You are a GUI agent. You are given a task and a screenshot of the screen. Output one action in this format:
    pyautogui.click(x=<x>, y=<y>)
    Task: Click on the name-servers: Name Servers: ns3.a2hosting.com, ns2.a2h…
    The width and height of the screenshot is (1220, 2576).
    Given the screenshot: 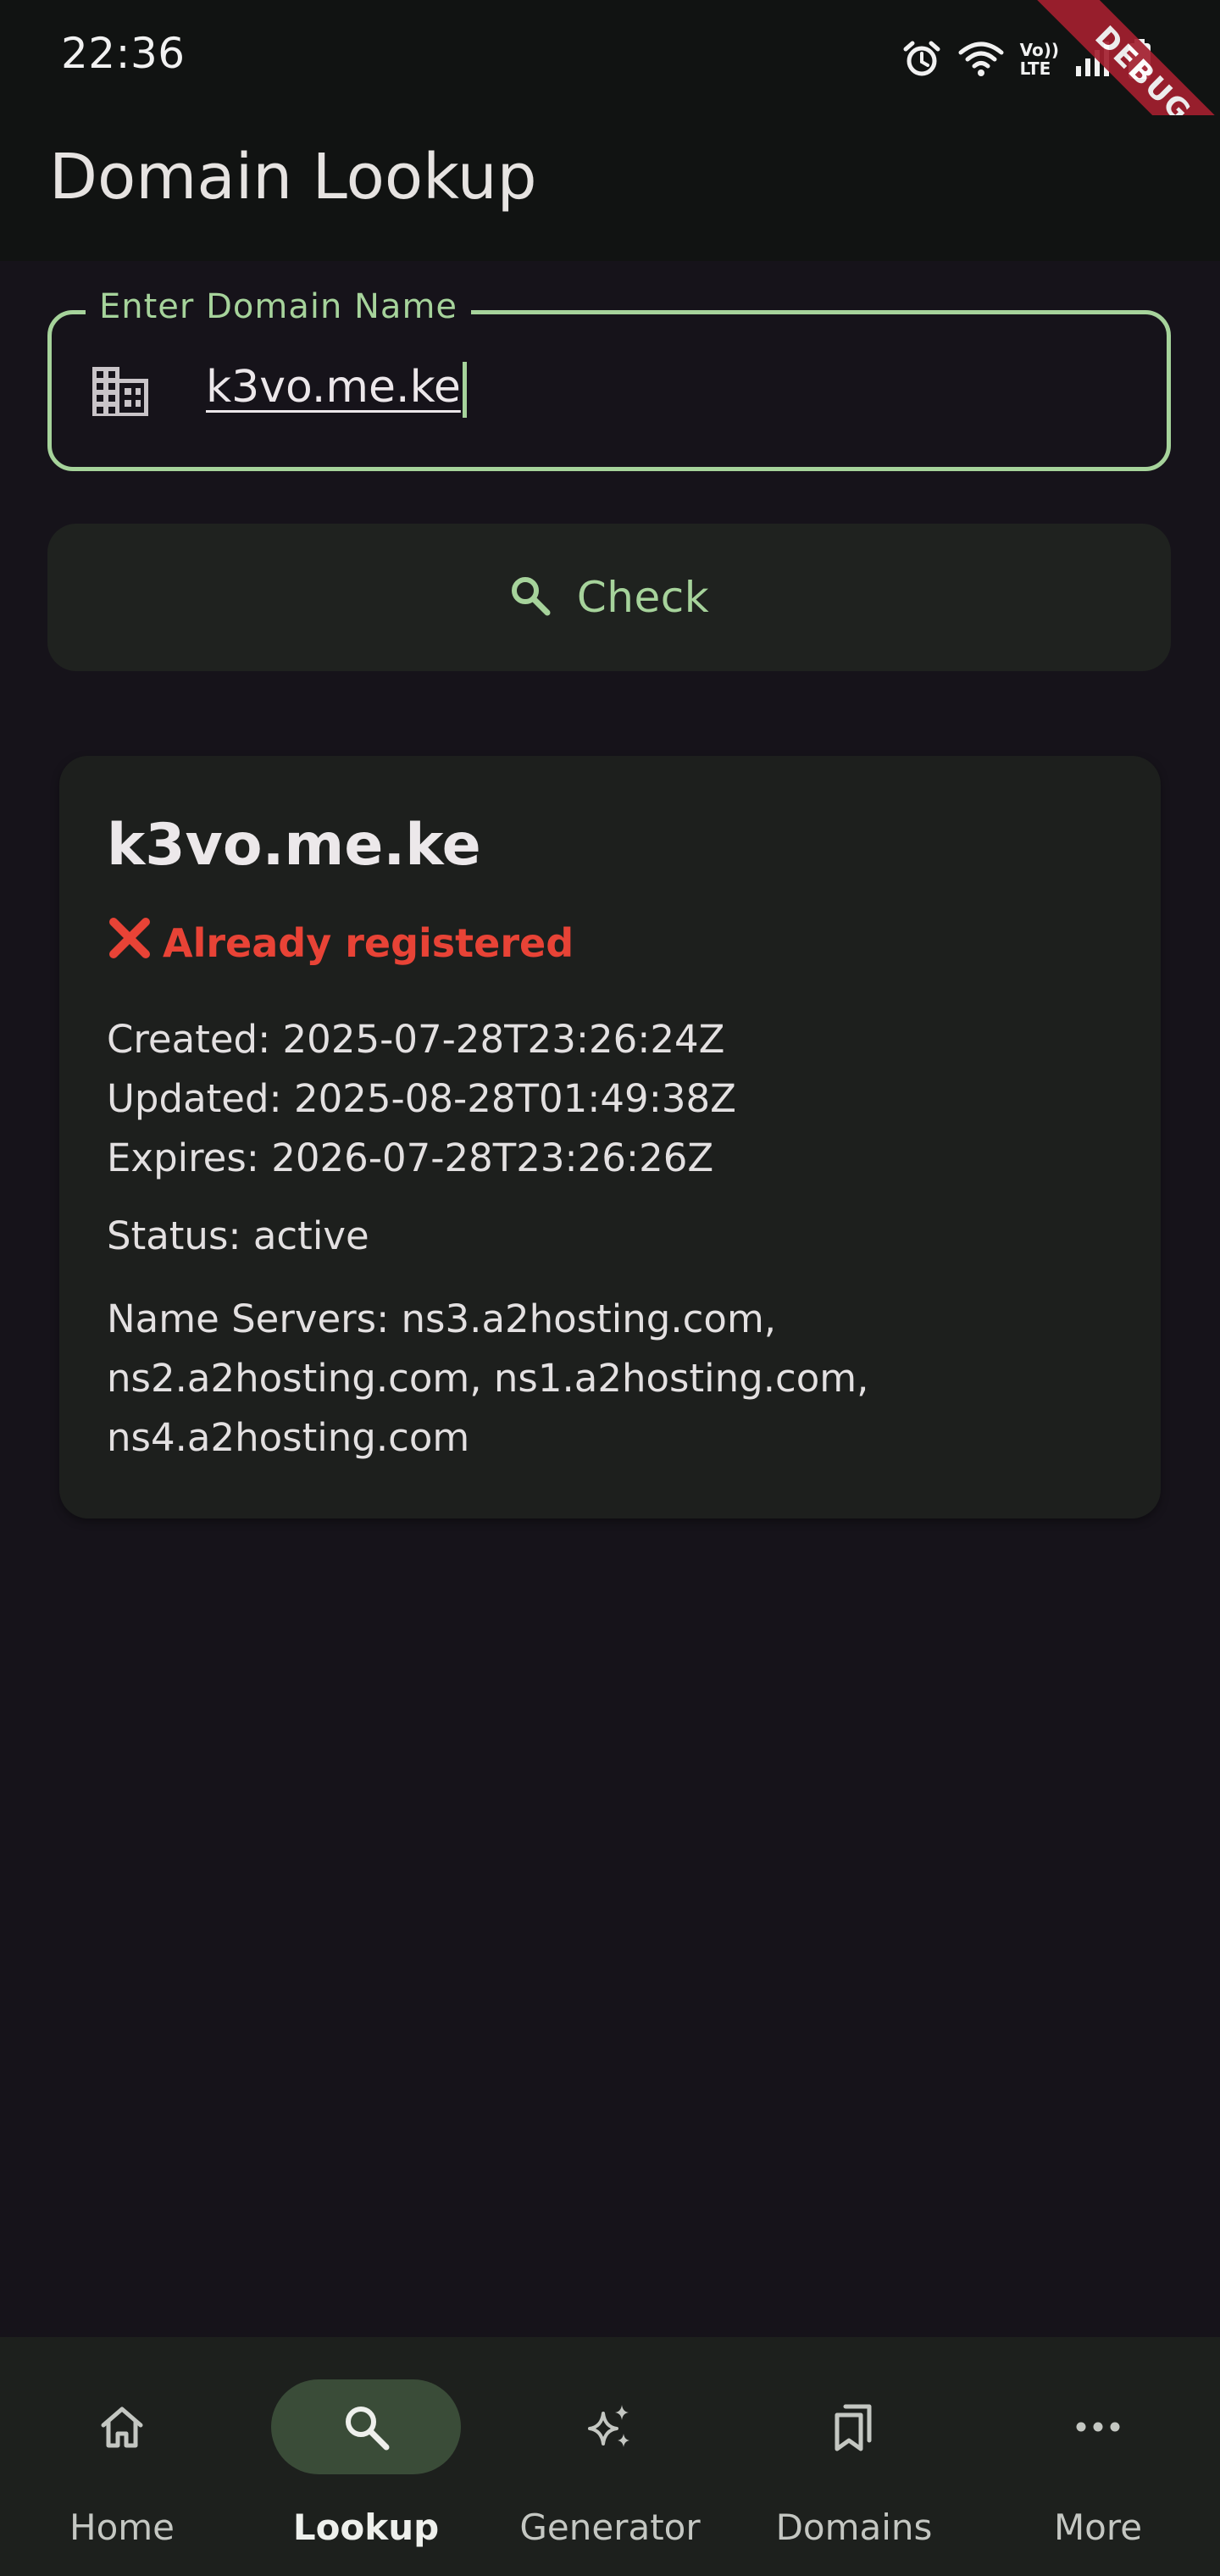 What is the action you would take?
    pyautogui.click(x=488, y=1378)
    